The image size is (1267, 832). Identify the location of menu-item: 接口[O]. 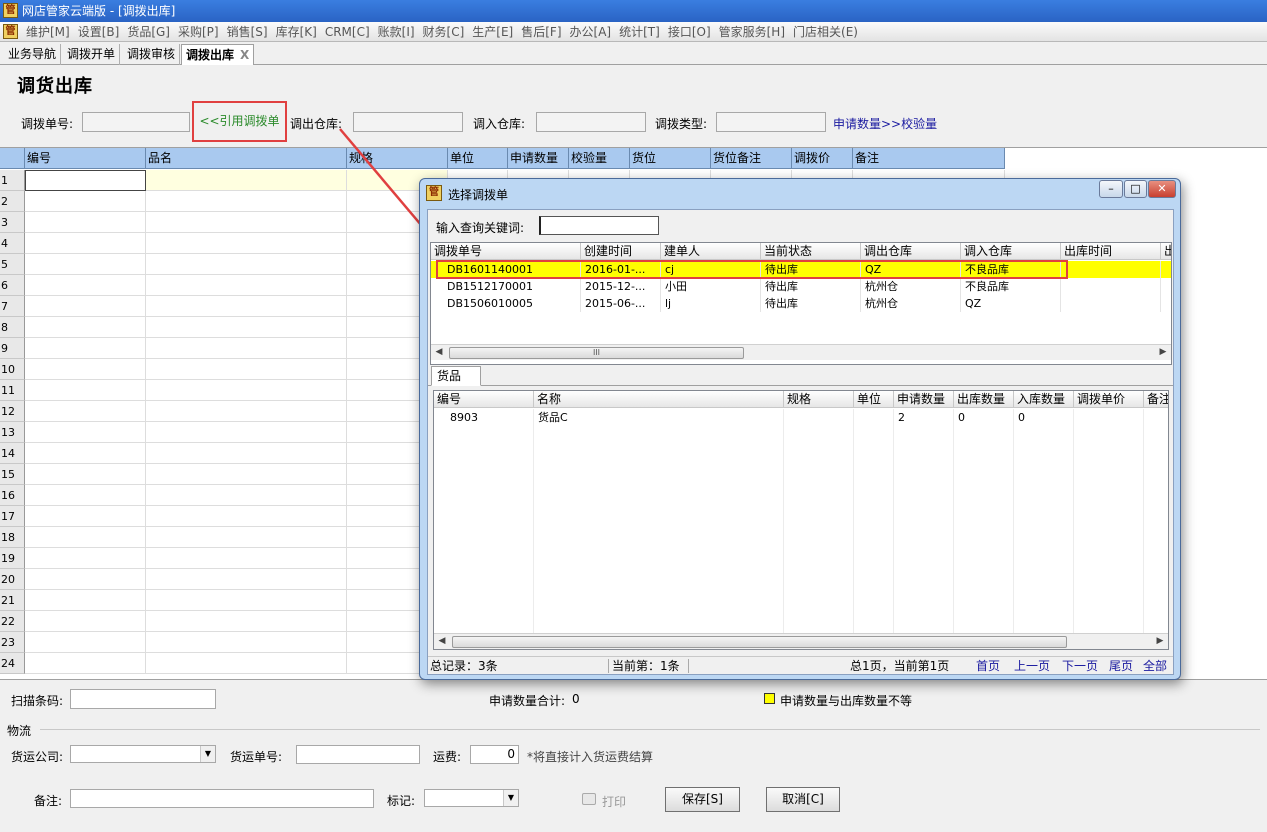
(689, 32).